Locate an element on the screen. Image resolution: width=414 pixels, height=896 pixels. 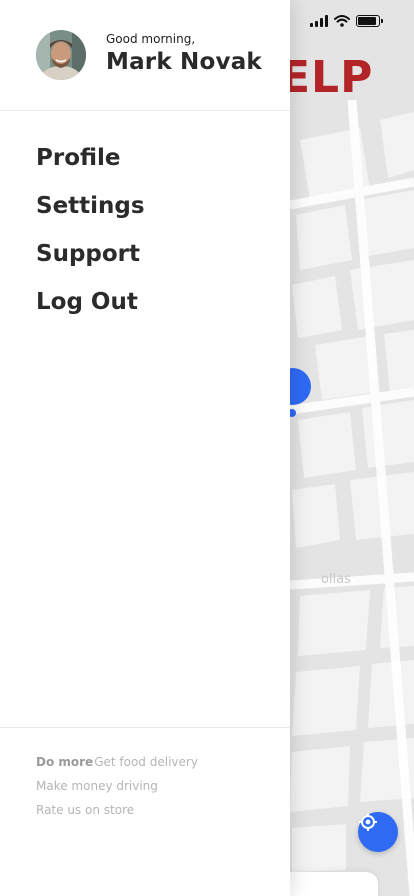
battery-icon is located at coordinates (369, 21).